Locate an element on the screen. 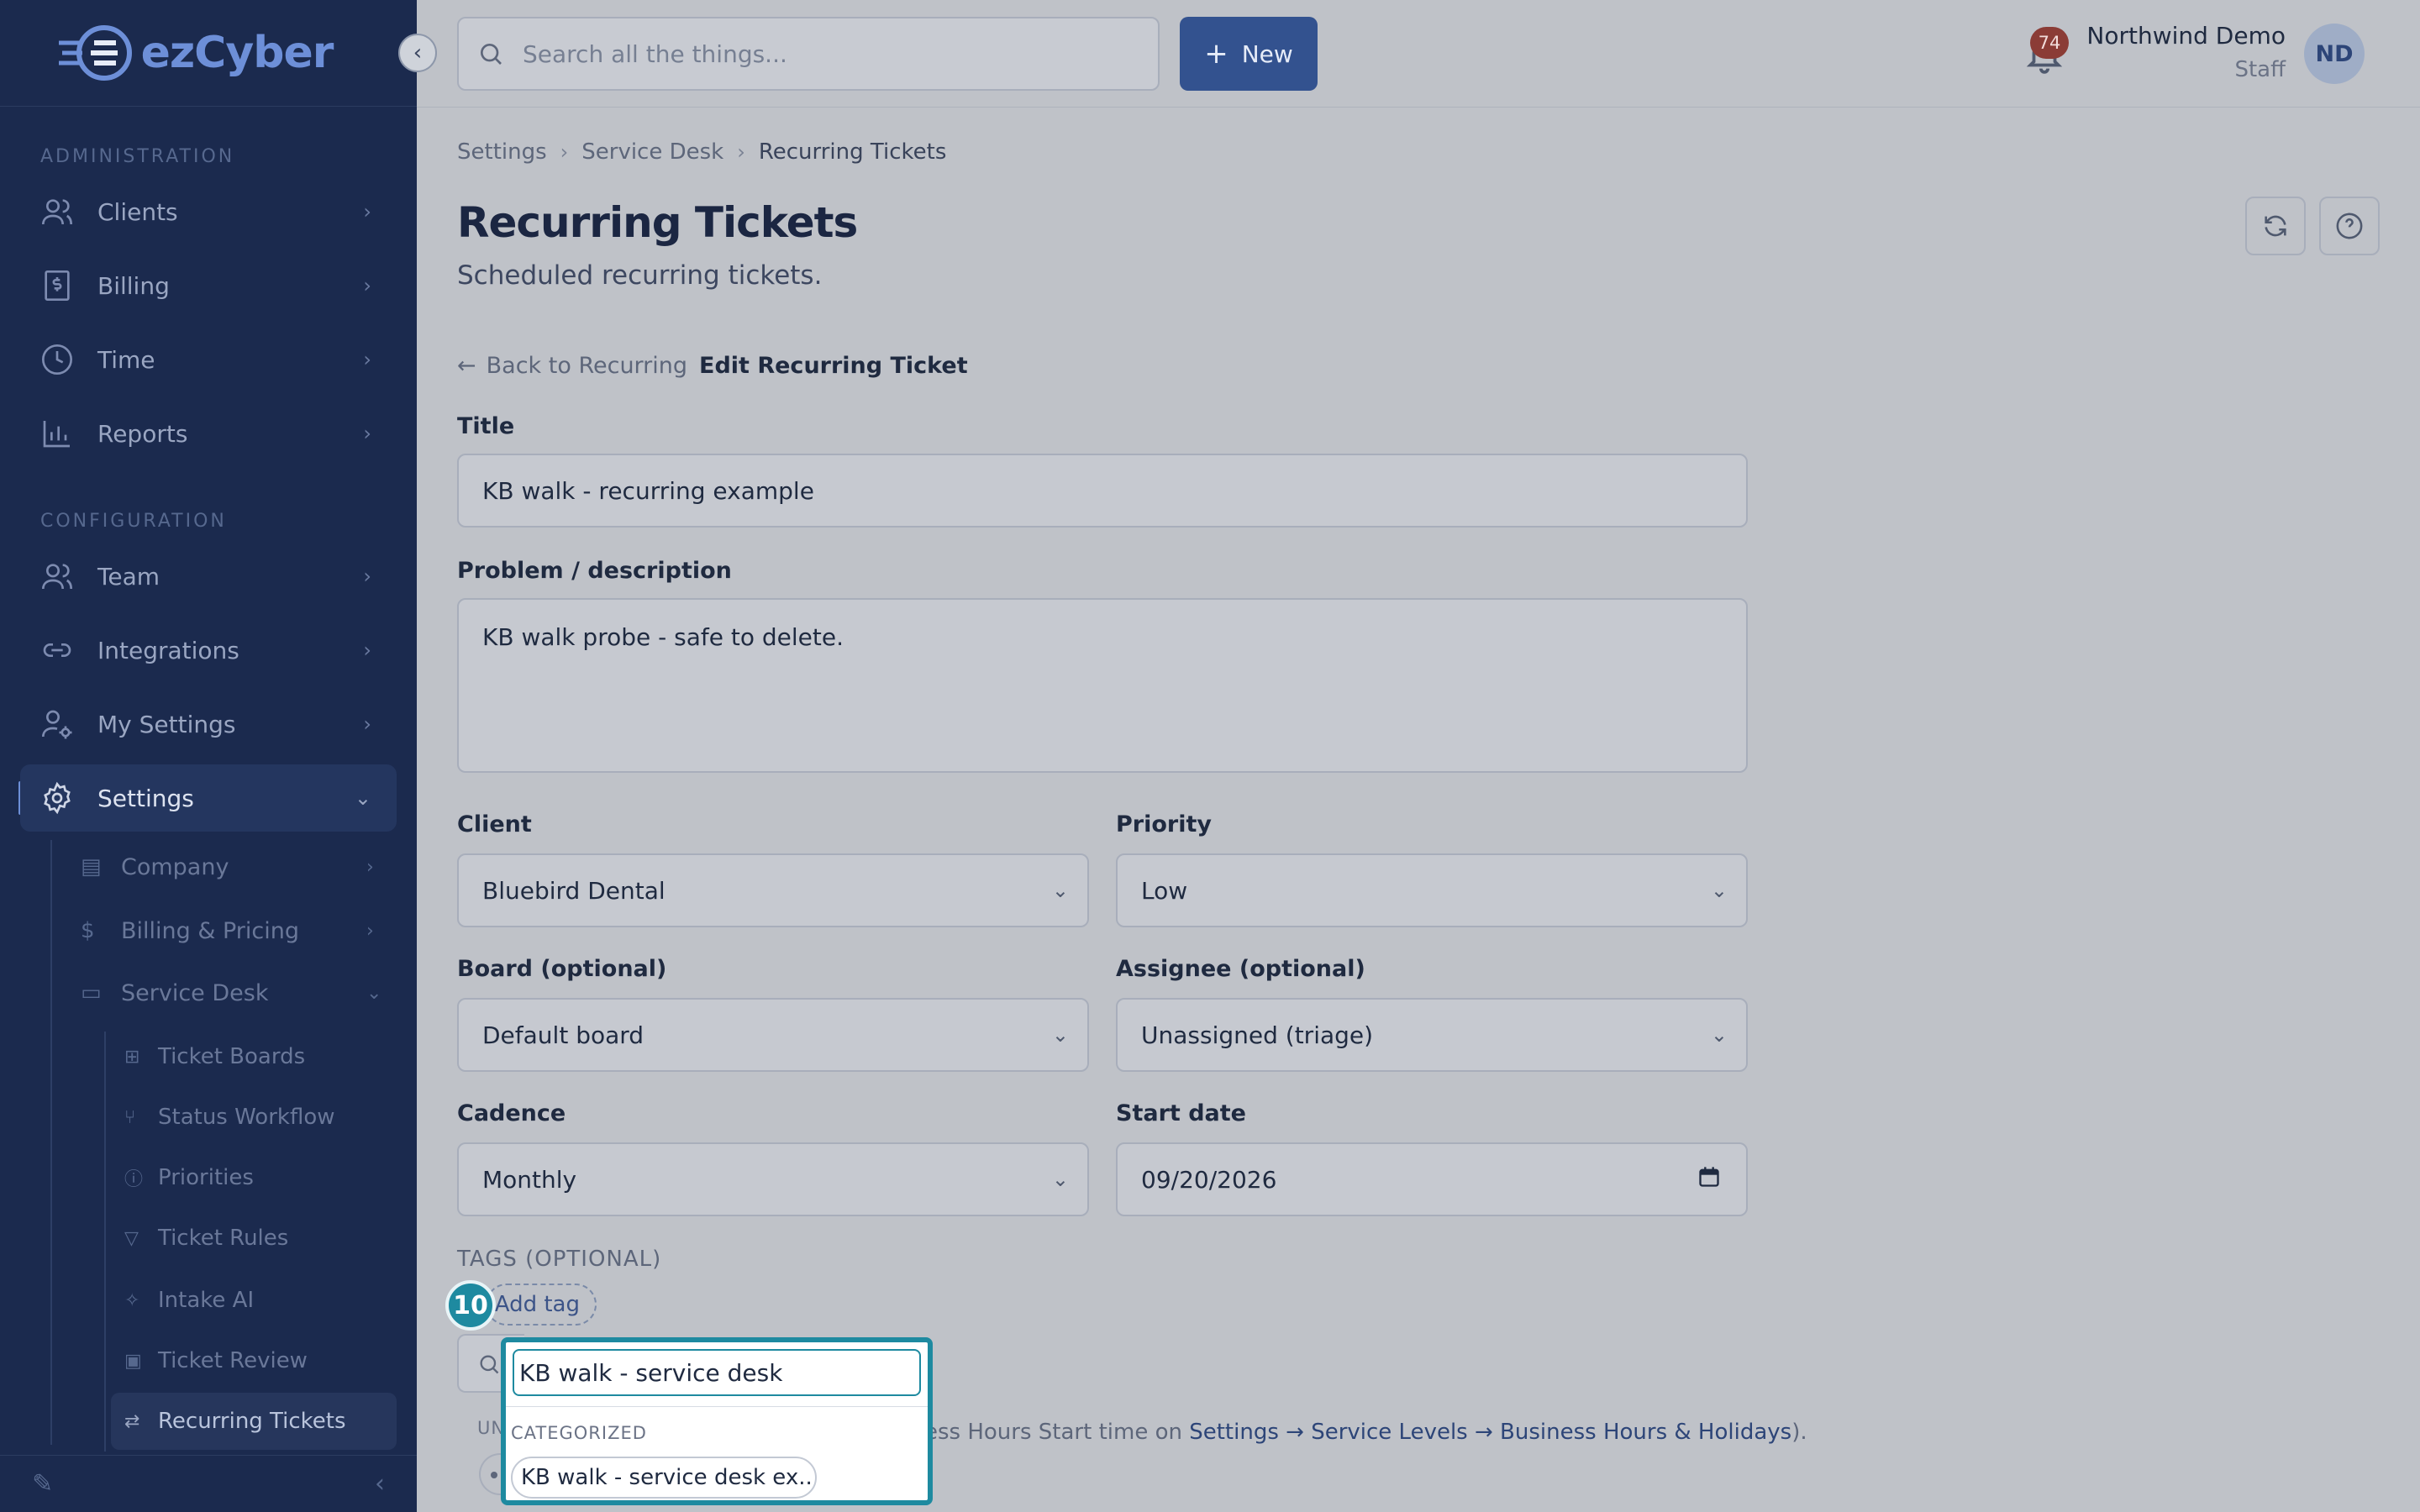 This screenshot has width=2420, height=1512. sidebar-item-settings: Settings ⌄ is located at coordinates (208, 798).